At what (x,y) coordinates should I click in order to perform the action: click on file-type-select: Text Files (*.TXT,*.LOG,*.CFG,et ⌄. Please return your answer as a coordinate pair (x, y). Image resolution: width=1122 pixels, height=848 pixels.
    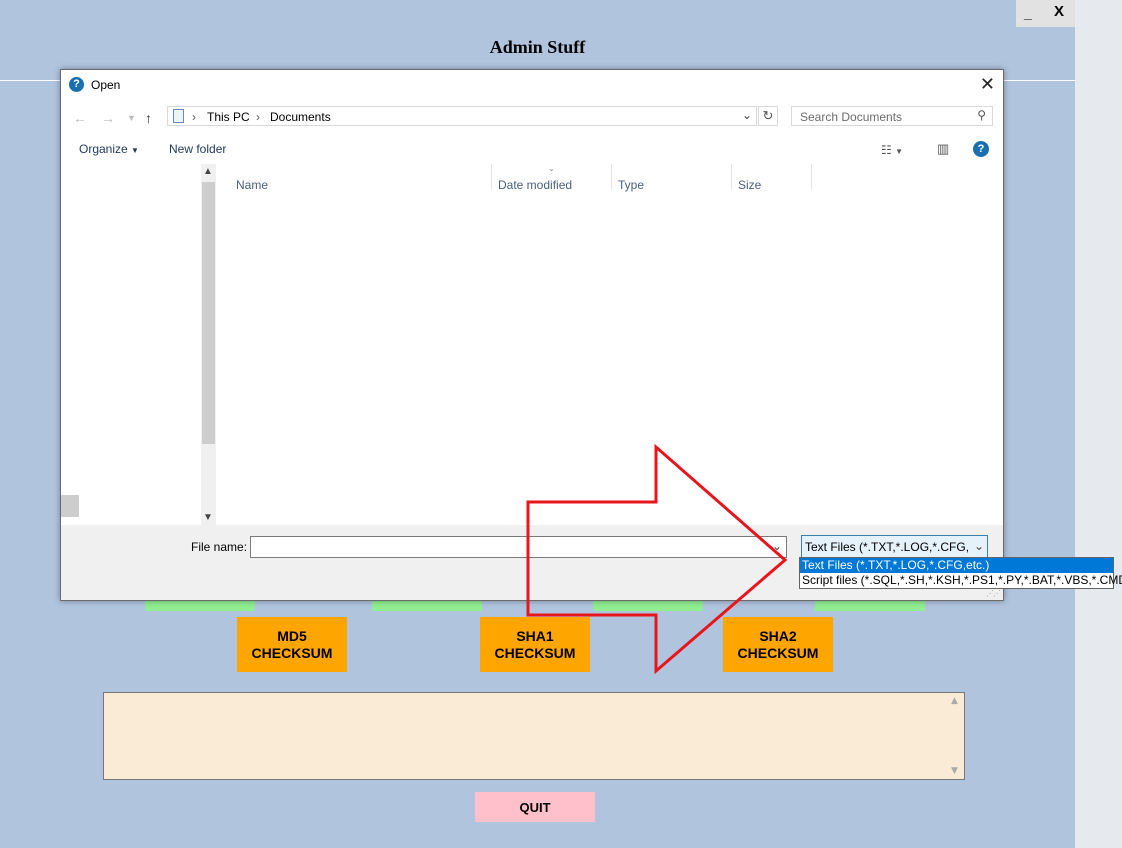
    Looking at the image, I should click on (894, 546).